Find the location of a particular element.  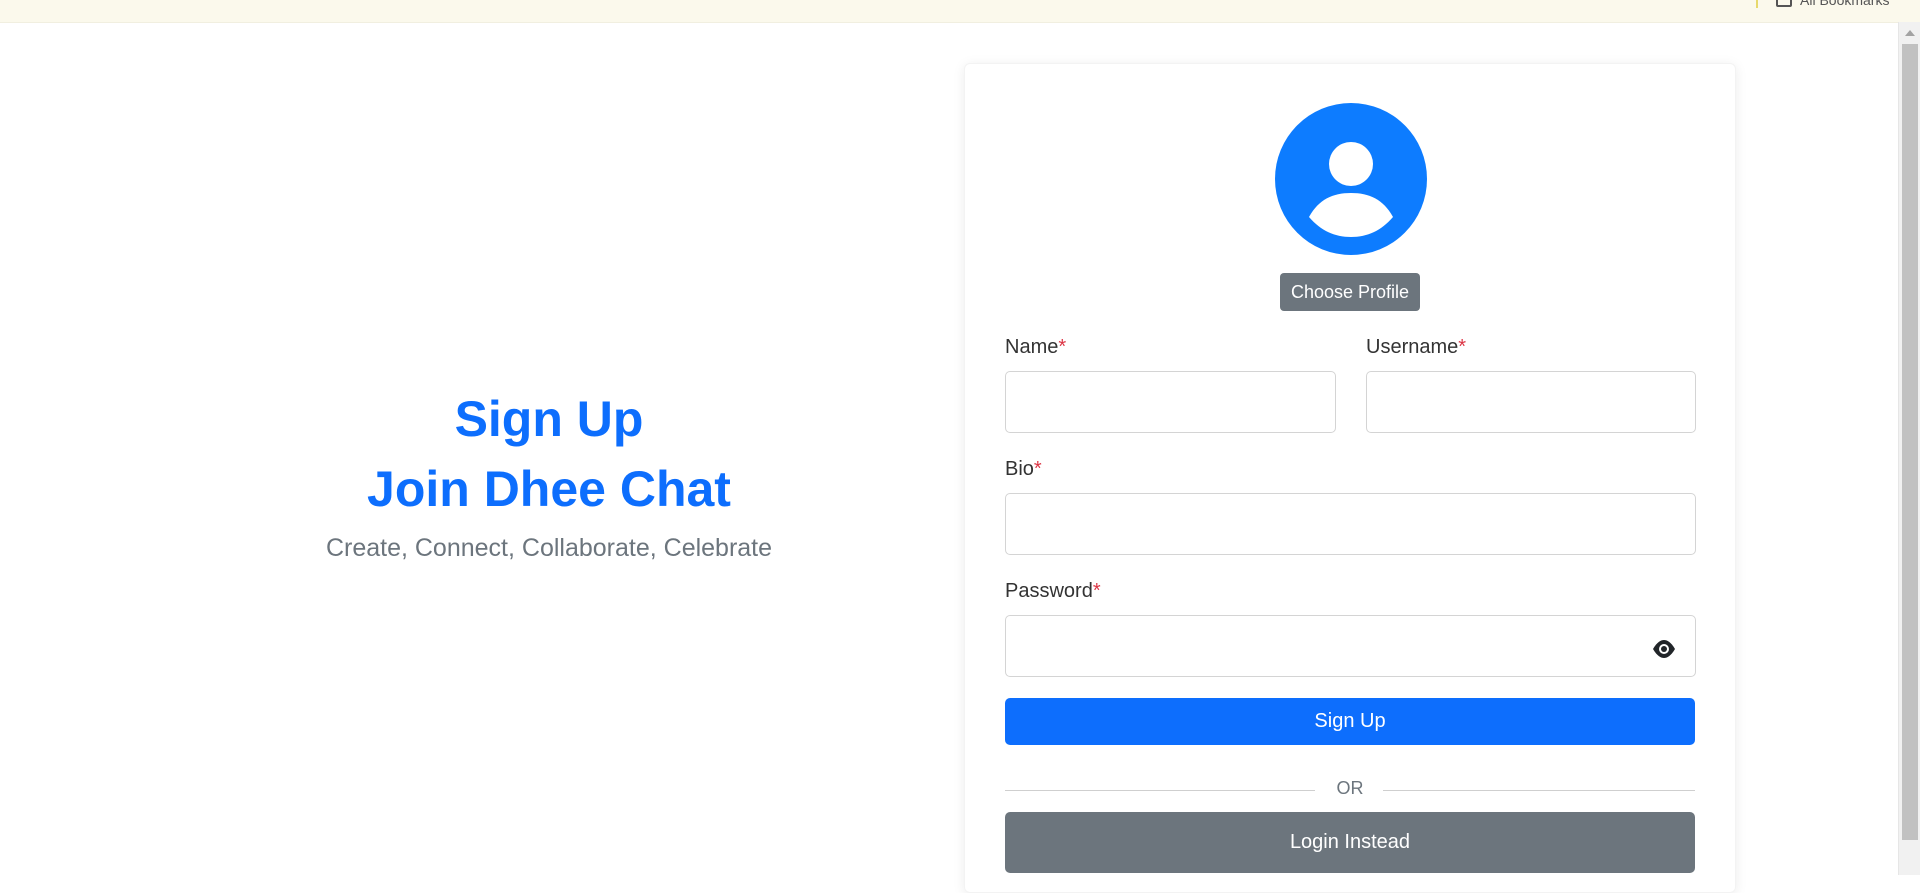

folder-icon is located at coordinates (1784, 3).